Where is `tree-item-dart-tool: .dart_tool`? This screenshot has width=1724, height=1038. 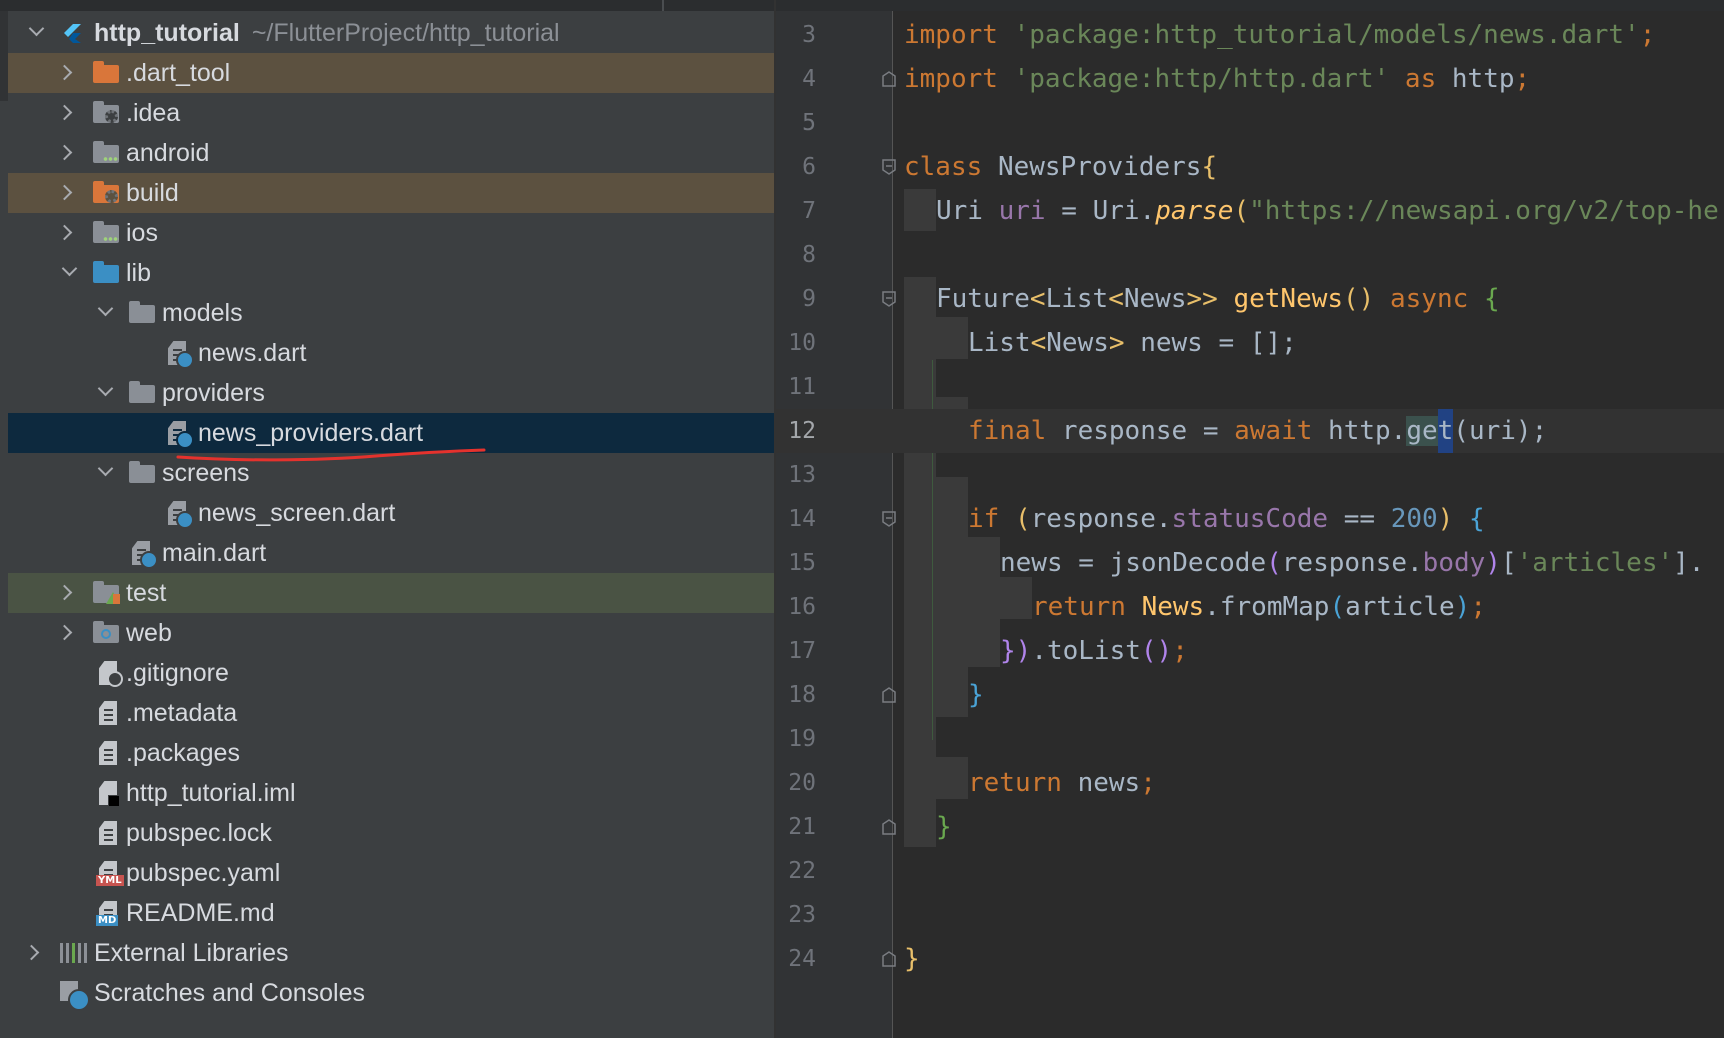
tree-item-dart-tool: .dart_tool is located at coordinates (391, 73).